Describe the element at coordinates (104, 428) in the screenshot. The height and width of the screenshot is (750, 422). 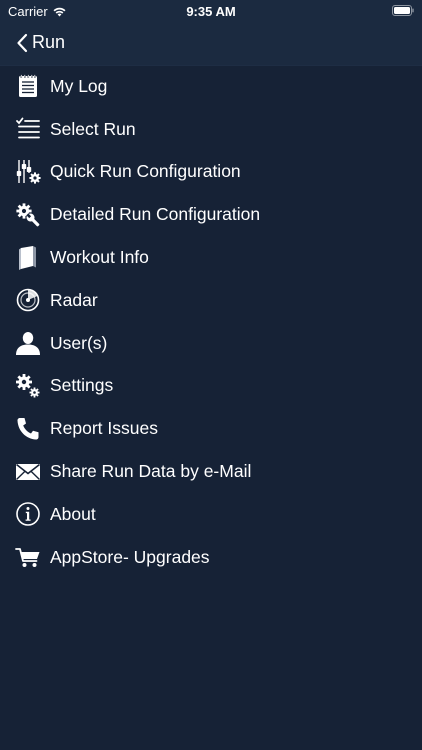
I see `menu-item-label: Report Issues` at that location.